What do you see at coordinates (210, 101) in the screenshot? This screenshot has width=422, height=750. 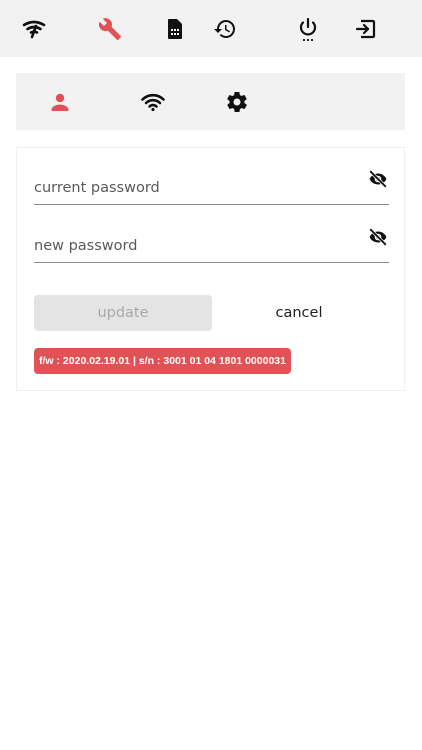 I see `settings-tab-bar` at bounding box center [210, 101].